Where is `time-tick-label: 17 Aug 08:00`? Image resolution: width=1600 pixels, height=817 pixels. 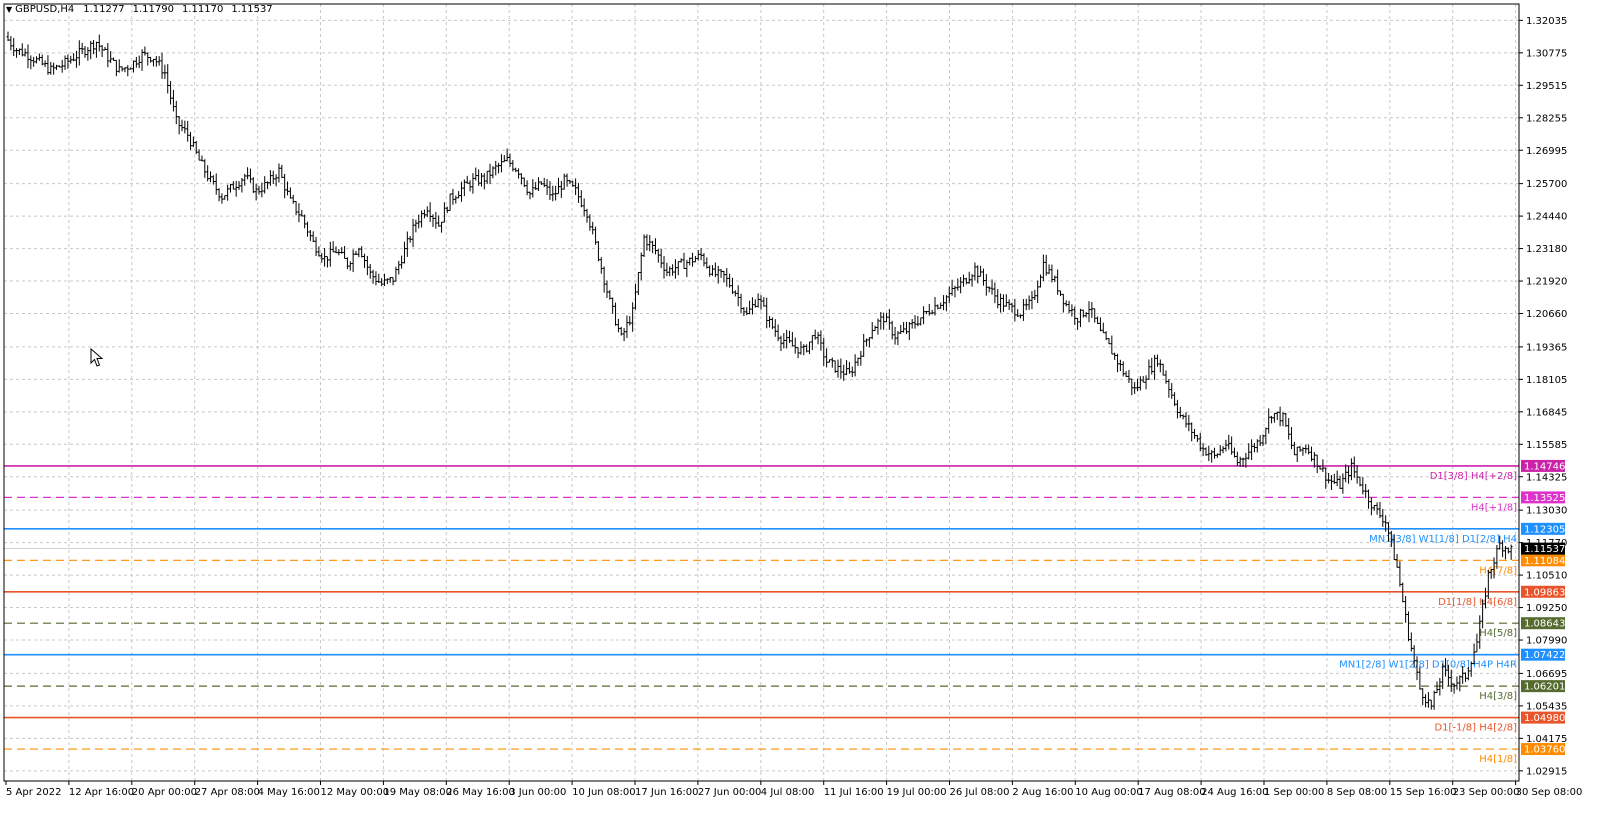 time-tick-label: 17 Aug 08:00 is located at coordinates (1171, 792).